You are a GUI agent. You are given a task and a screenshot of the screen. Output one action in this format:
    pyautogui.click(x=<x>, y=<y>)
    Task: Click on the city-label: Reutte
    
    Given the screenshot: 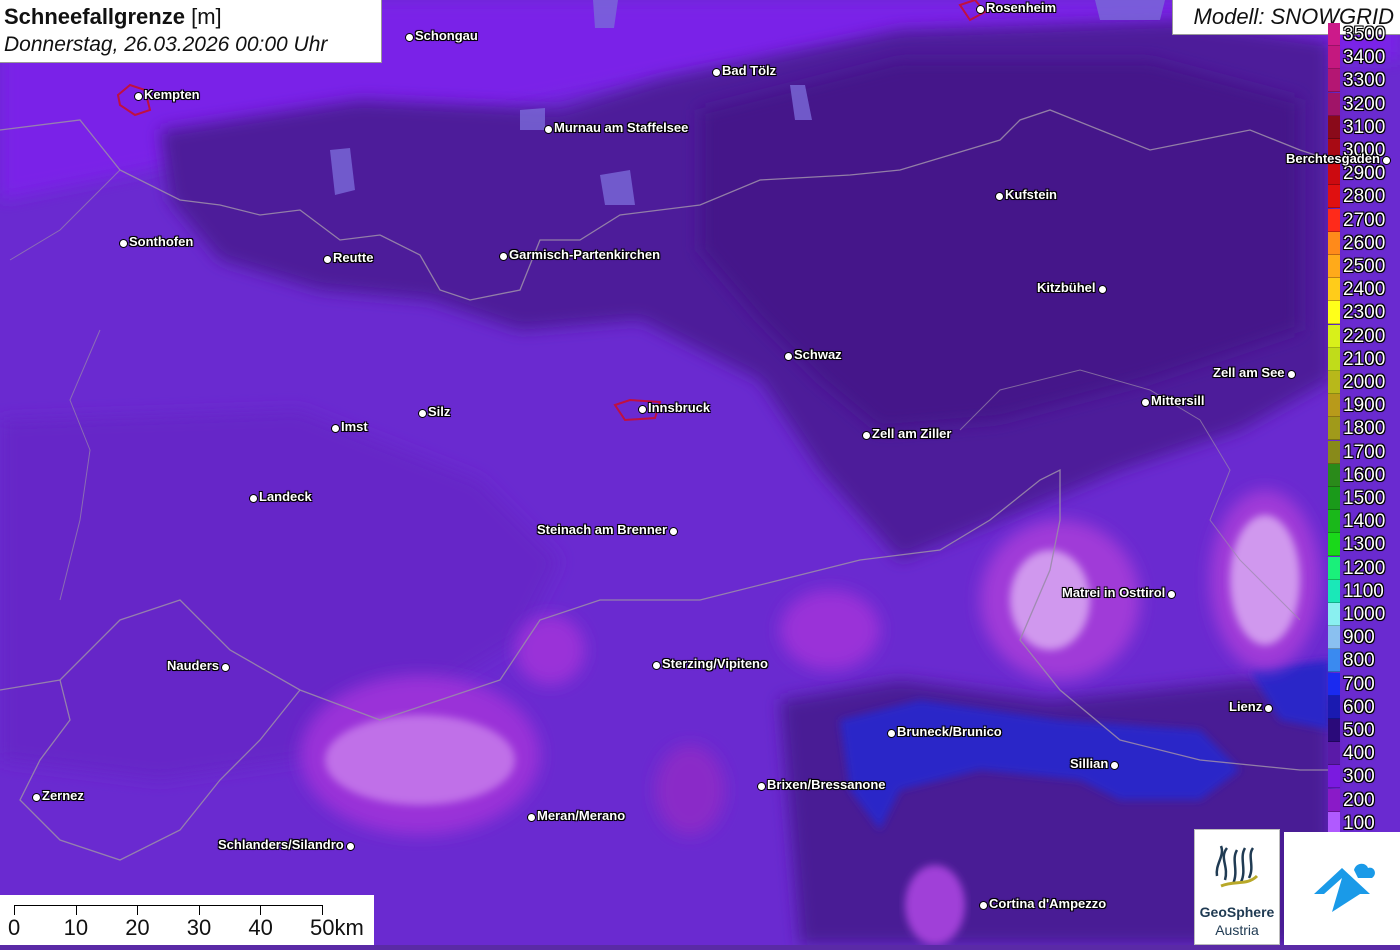 What is the action you would take?
    pyautogui.click(x=353, y=258)
    